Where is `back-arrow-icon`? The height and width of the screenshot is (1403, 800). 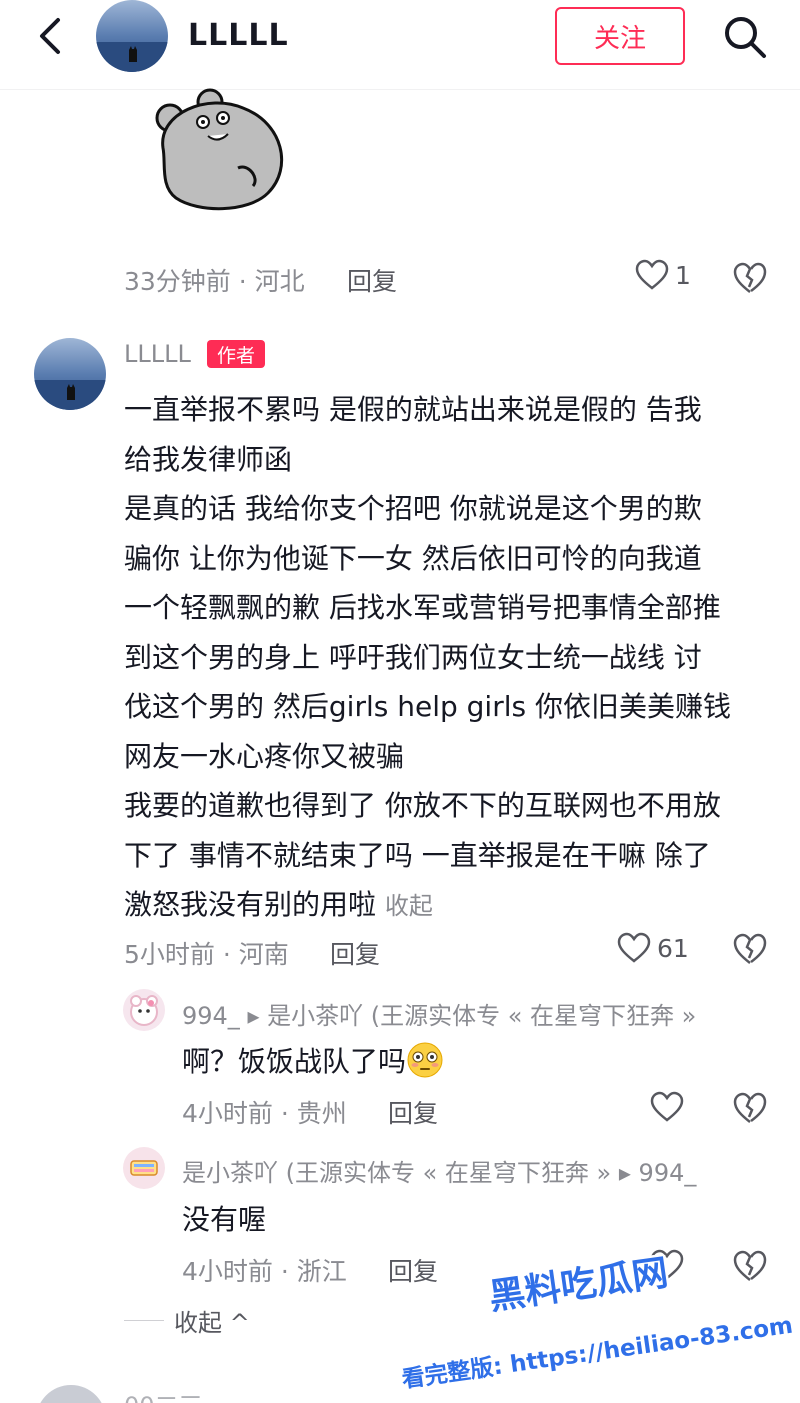 back-arrow-icon is located at coordinates (52, 36).